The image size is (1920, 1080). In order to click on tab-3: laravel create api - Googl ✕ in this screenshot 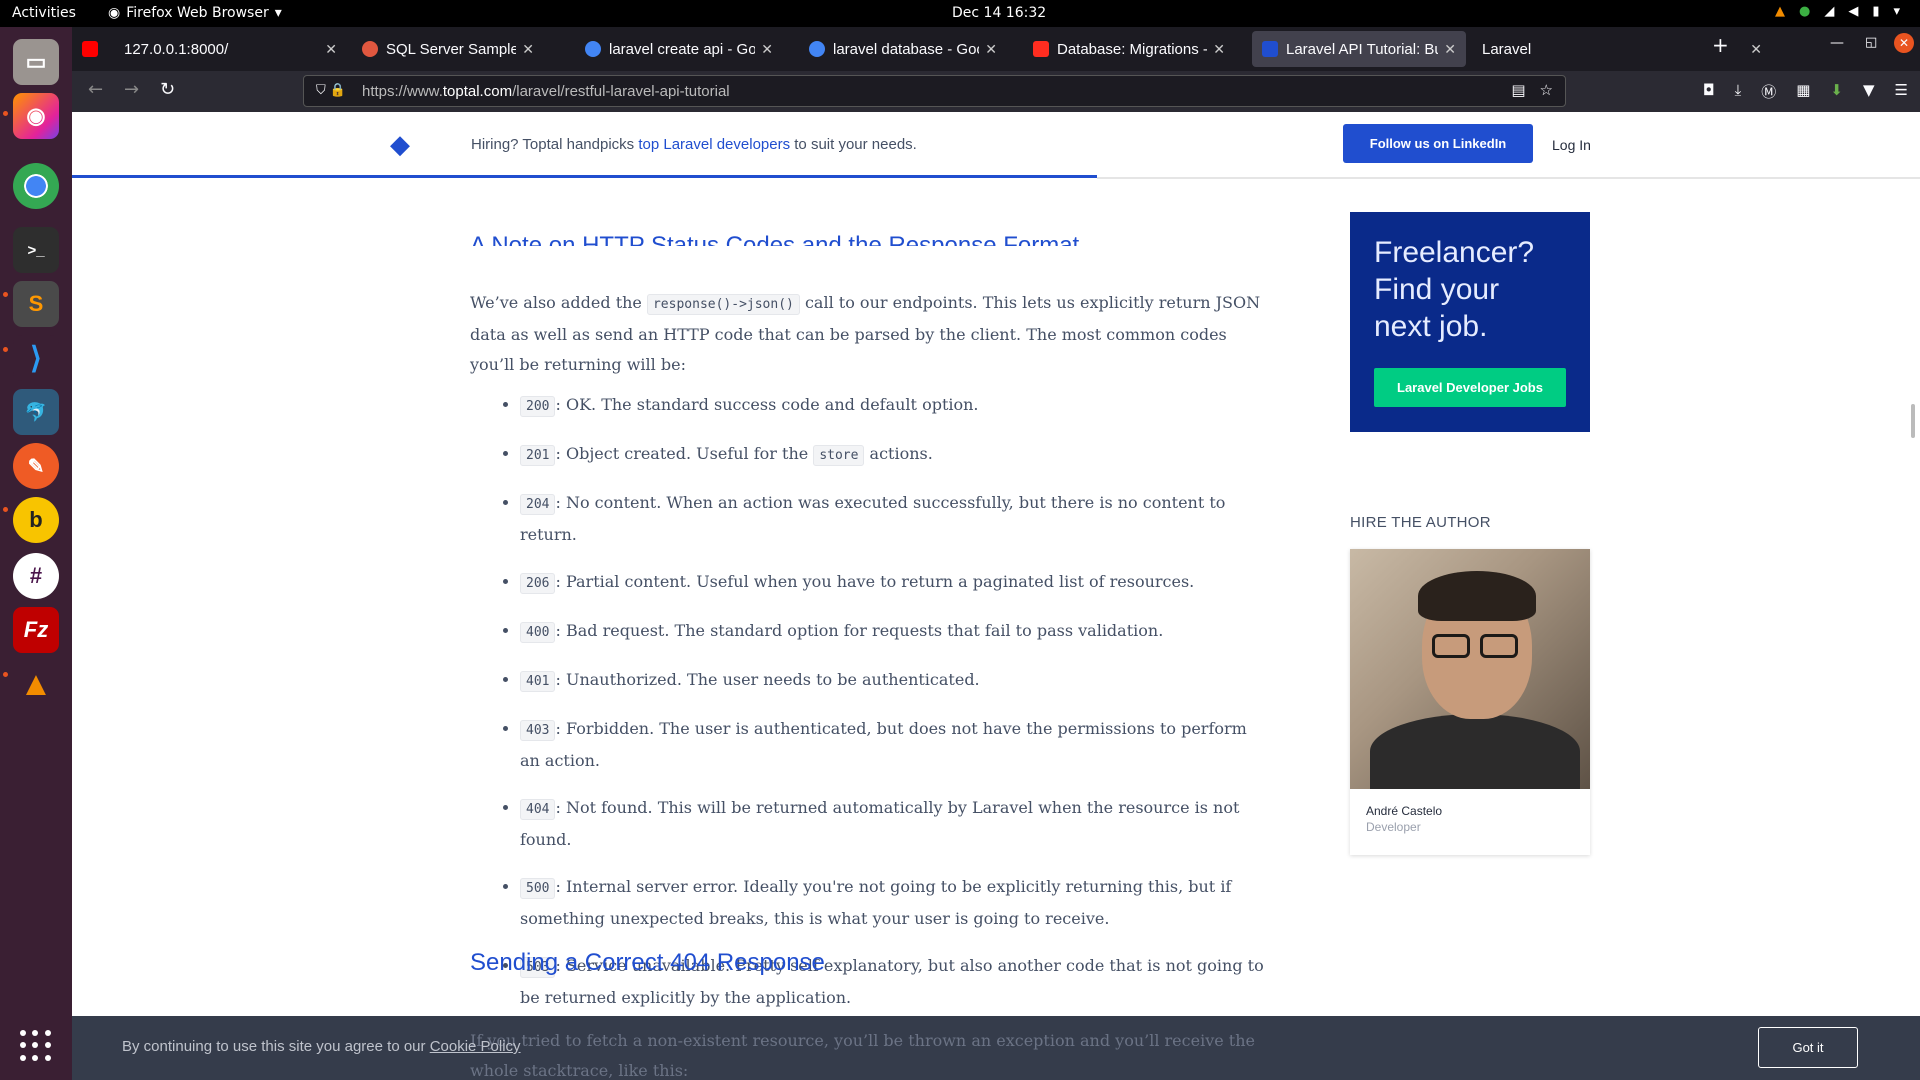, I will do `click(679, 49)`.